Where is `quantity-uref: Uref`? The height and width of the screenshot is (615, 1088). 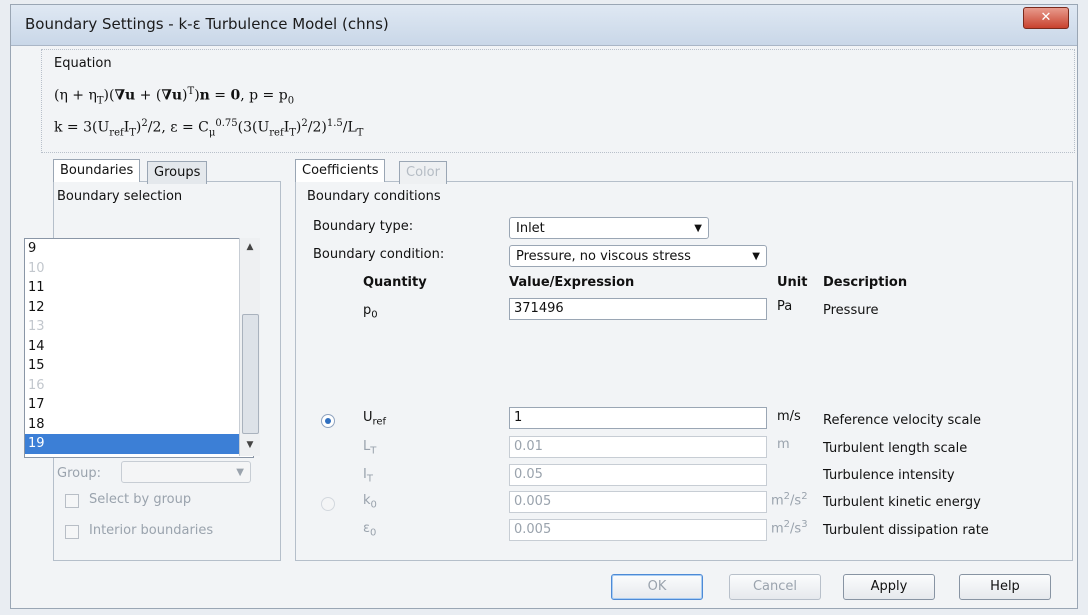
quantity-uref: Uref is located at coordinates (375, 419).